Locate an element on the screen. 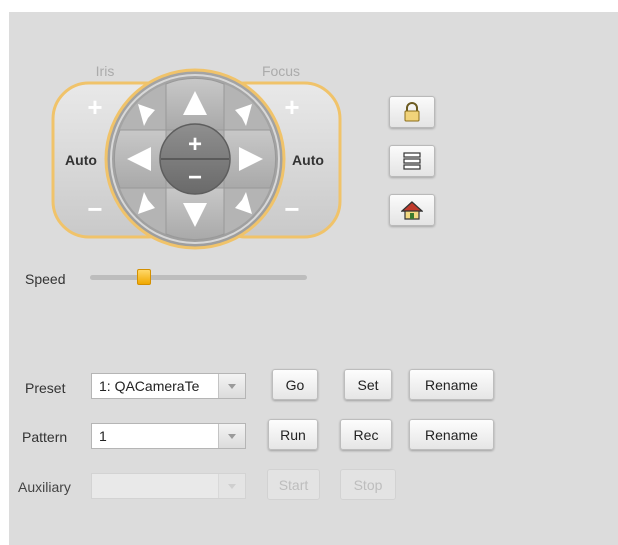 This screenshot has width=618, height=545. home-icon is located at coordinates (412, 210).